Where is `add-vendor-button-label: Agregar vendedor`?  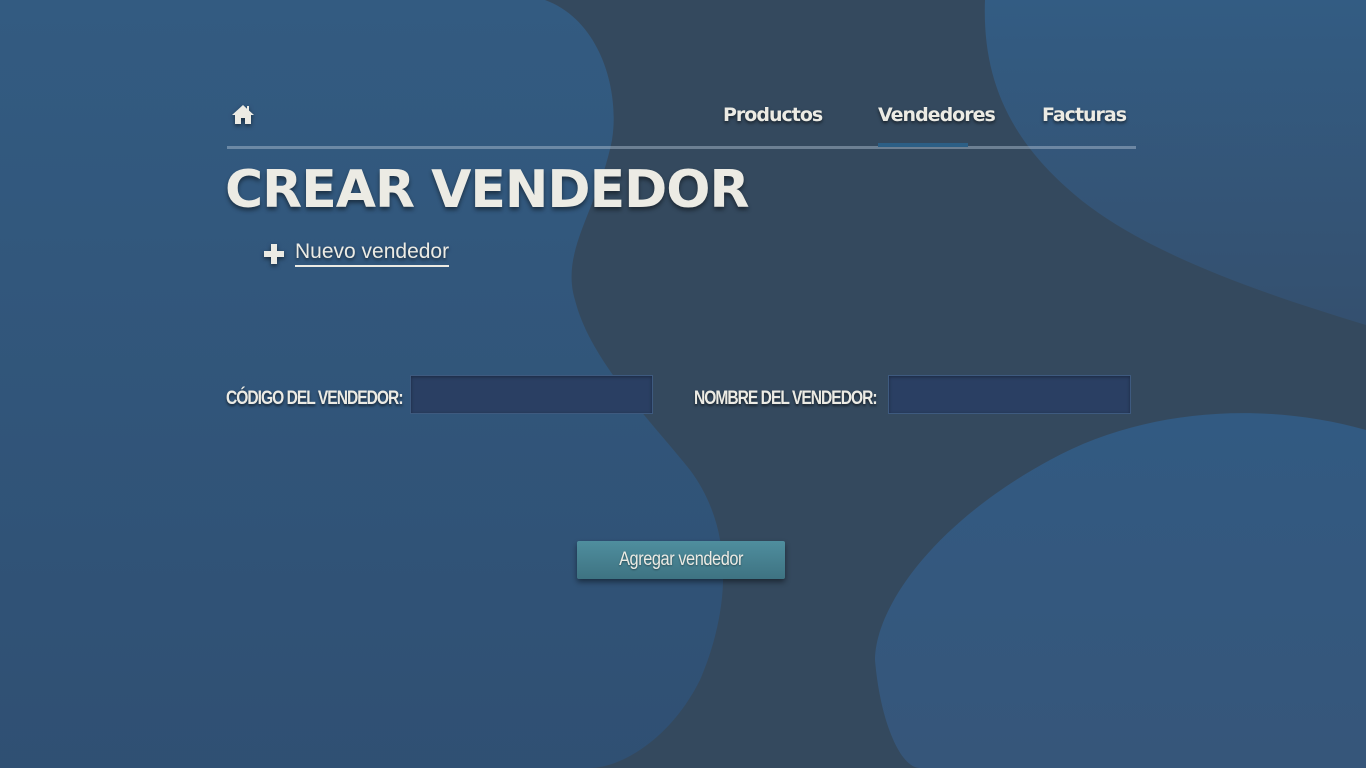
add-vendor-button-label: Agregar vendedor is located at coordinates (681, 559).